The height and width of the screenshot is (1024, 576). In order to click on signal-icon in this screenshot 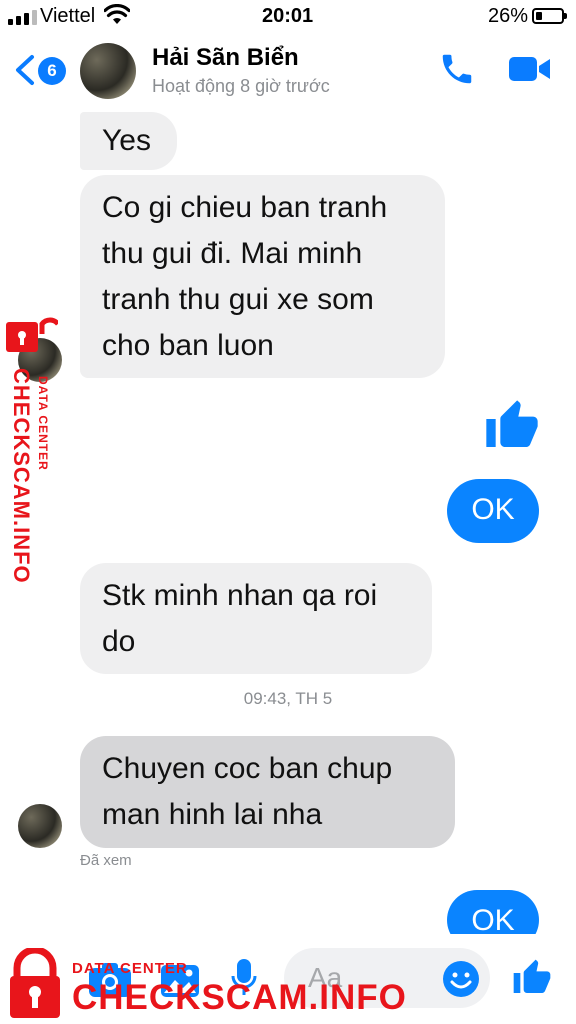, I will do `click(22, 17)`.